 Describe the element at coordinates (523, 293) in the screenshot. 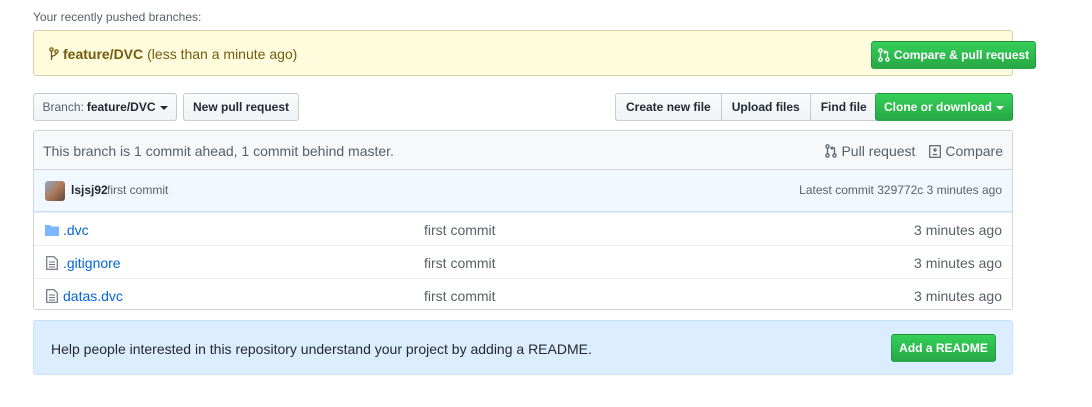

I see `table-row: datas.dvc first commit 3 minutes ago` at that location.